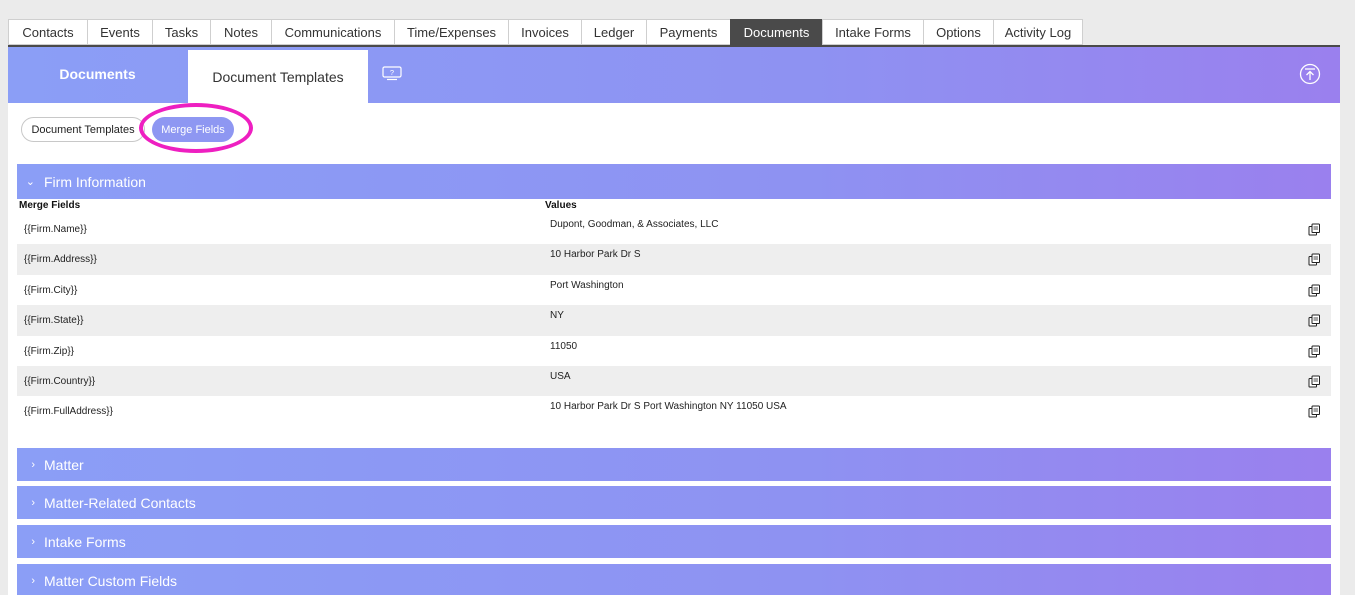 This screenshot has width=1355, height=595. Describe the element at coordinates (193, 129) in the screenshot. I see `merge-fields-pill: Merge Fields` at that location.